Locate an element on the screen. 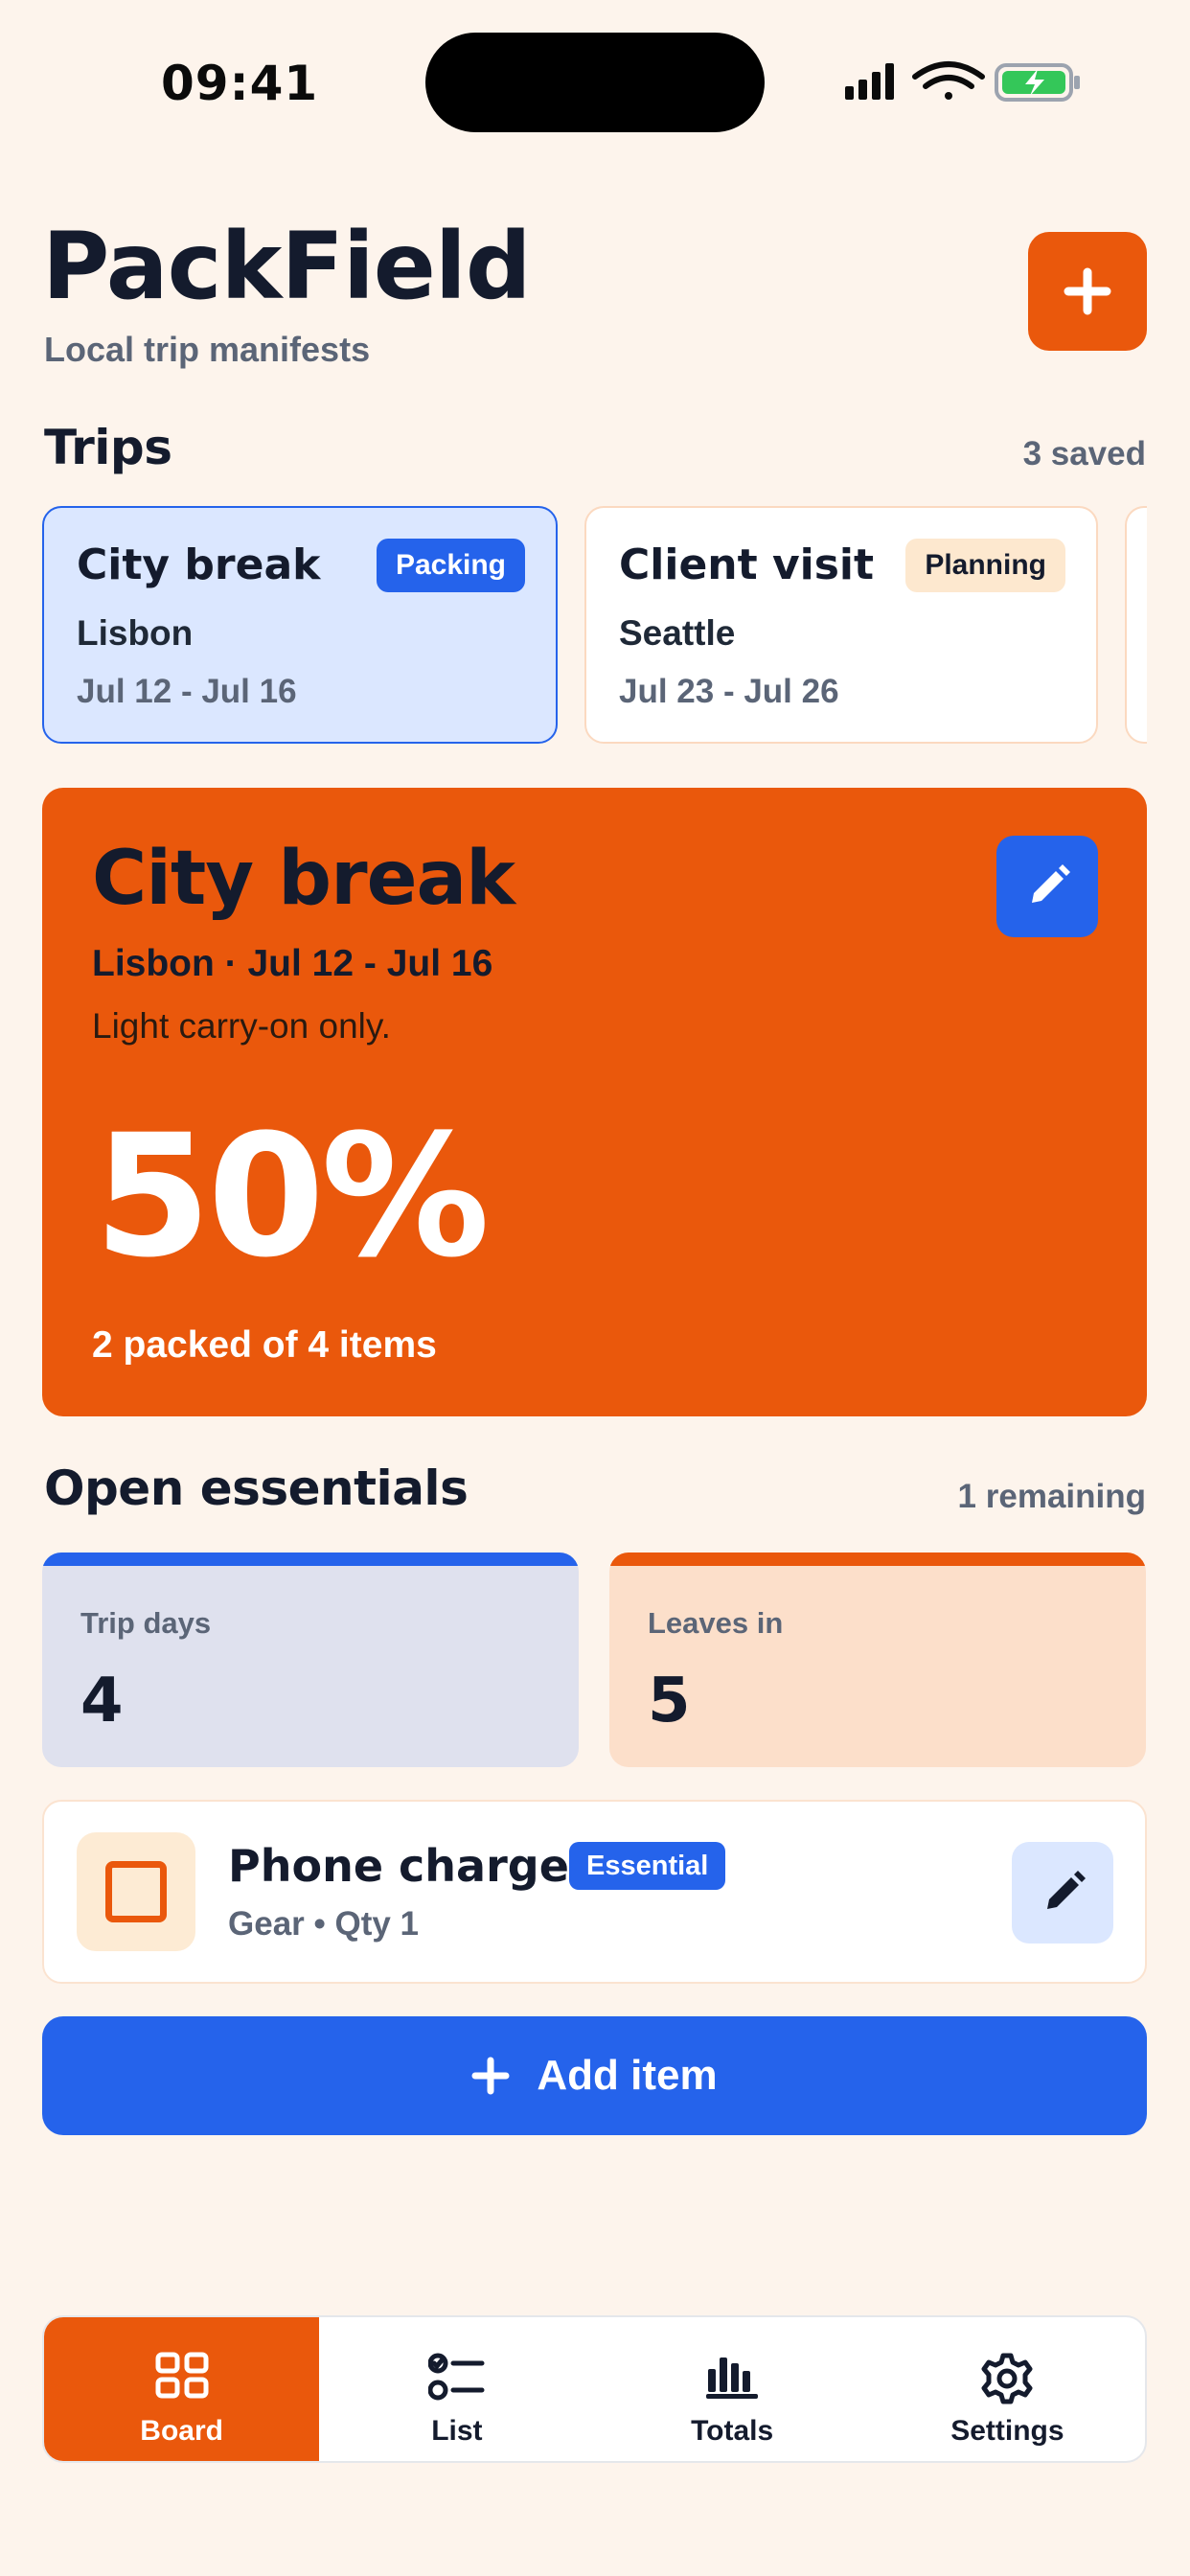 Image resolution: width=1190 pixels, height=2576 pixels. list-item is located at coordinates (594, 1892).